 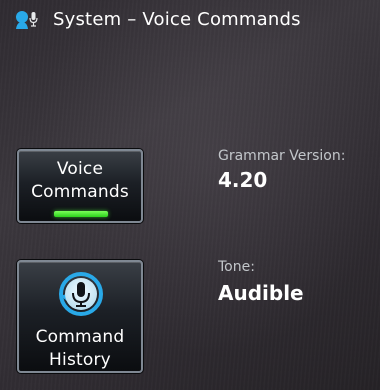 I want to click on microphone-history-icon, so click(x=81, y=294).